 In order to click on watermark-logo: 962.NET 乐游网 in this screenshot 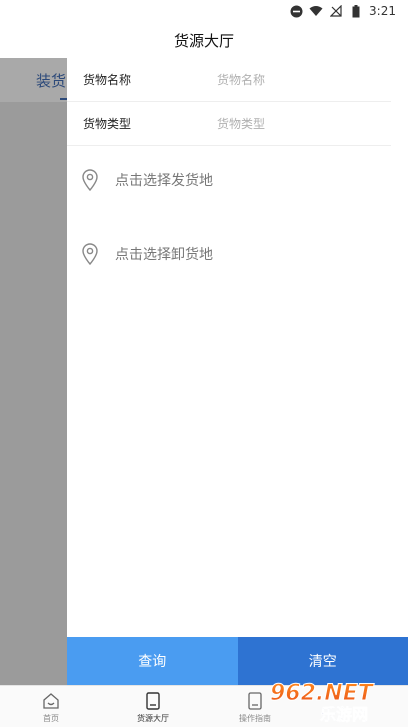, I will do `click(323, 703)`.